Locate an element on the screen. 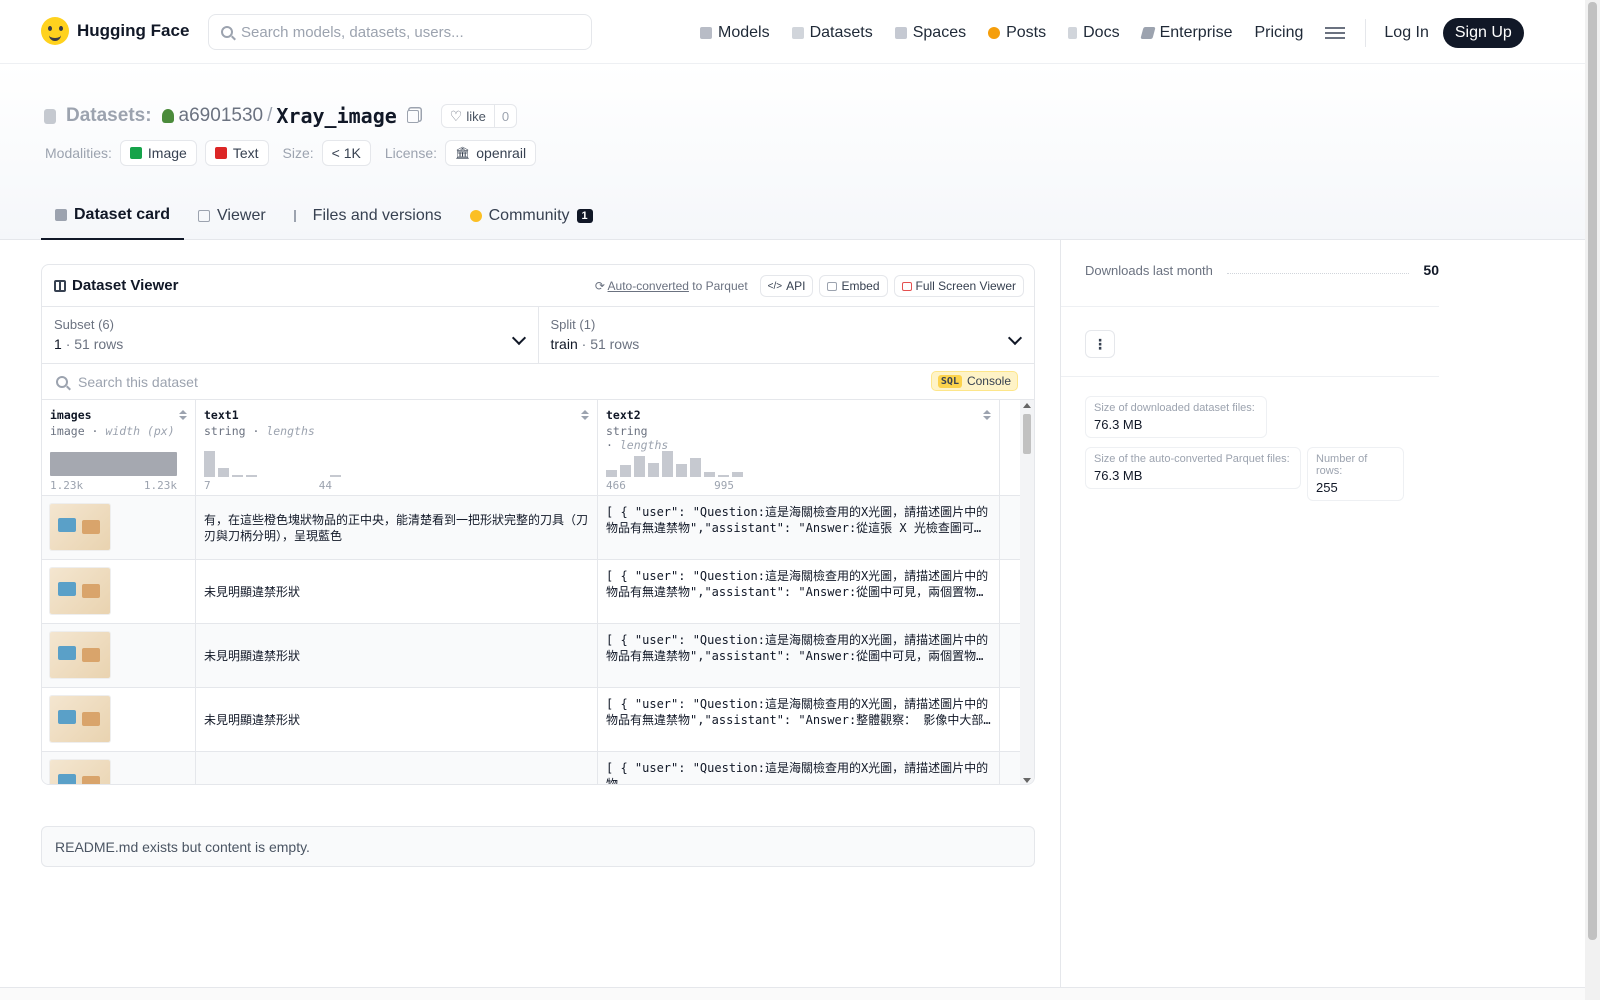  table-scrollbar is located at coordinates (1027, 592).